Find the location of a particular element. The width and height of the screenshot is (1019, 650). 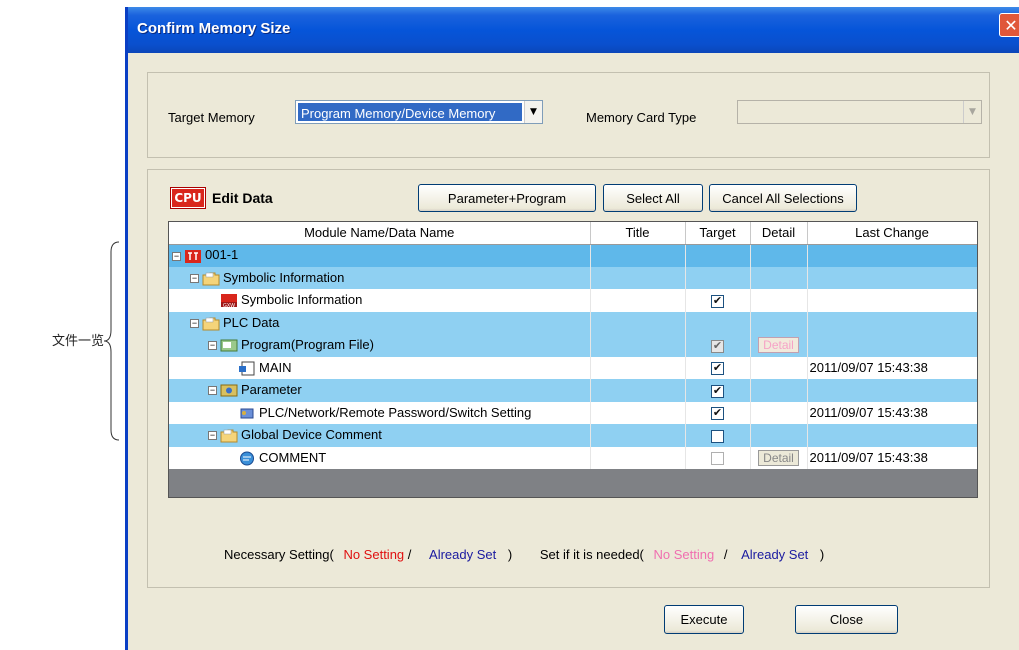

column-header: Title is located at coordinates (638, 233).